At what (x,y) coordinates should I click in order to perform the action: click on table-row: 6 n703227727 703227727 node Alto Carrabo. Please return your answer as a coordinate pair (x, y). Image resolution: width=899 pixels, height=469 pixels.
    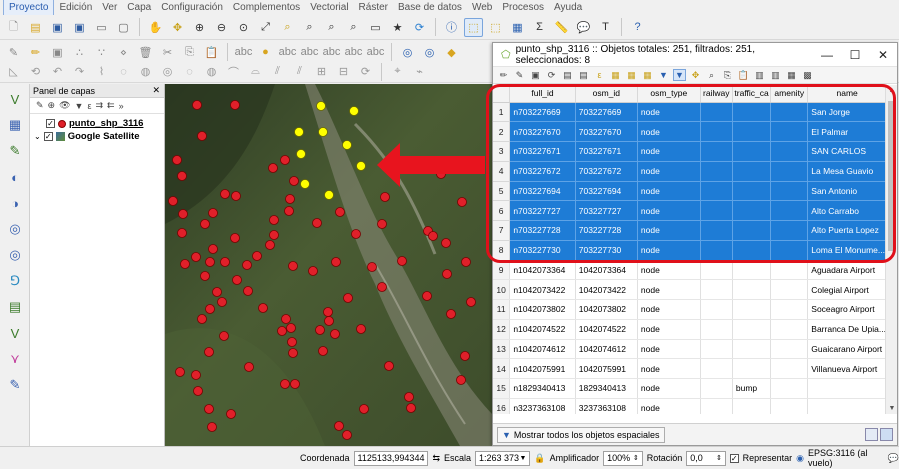
    Looking at the image, I should click on (690, 210).